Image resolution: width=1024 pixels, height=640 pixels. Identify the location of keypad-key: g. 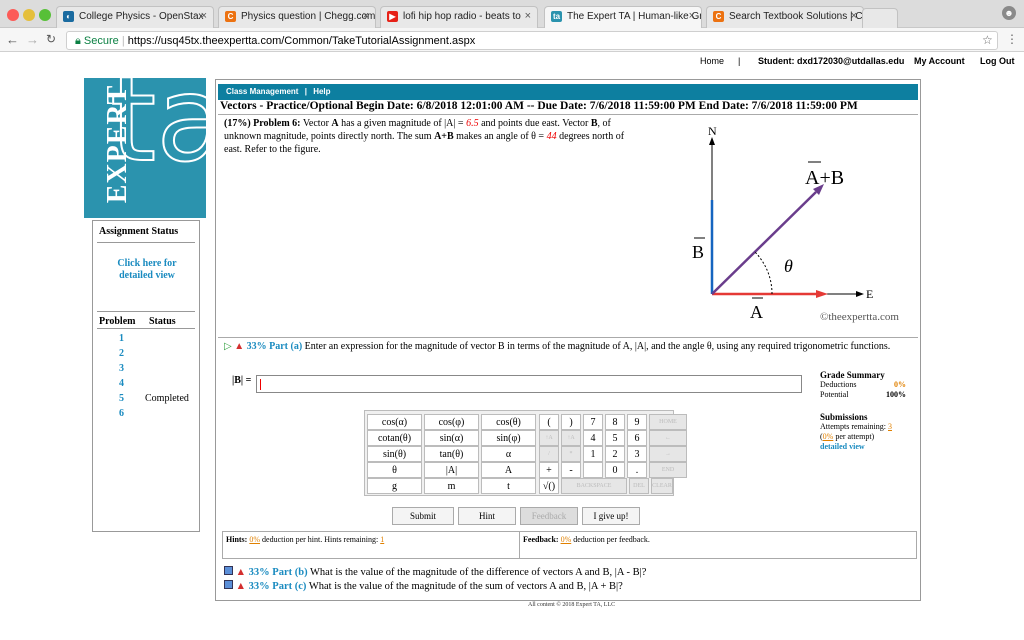
(394, 486).